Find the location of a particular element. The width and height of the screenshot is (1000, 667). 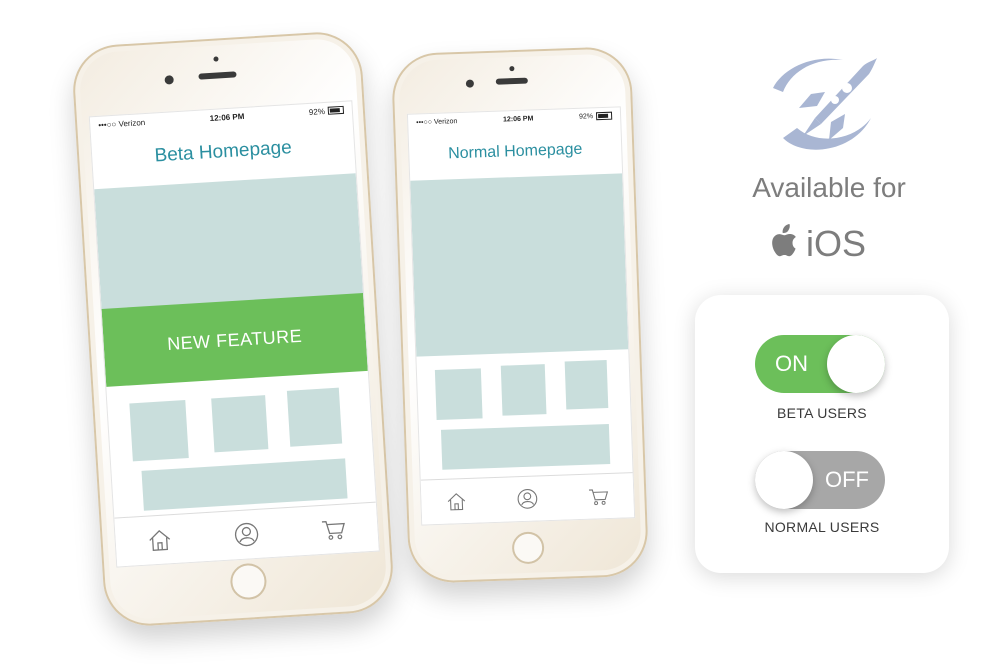

ios-label: iOS is located at coordinates (836, 243).